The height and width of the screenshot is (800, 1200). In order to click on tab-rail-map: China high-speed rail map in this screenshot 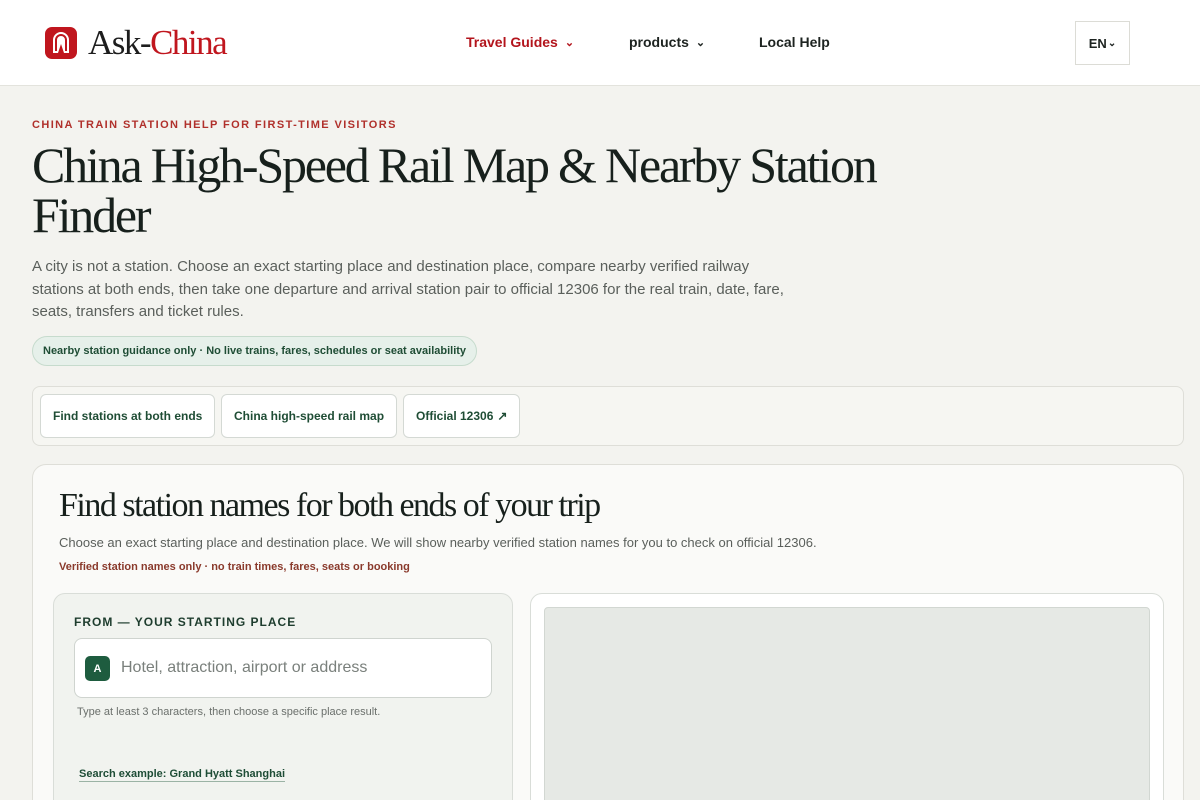, I will do `click(309, 416)`.